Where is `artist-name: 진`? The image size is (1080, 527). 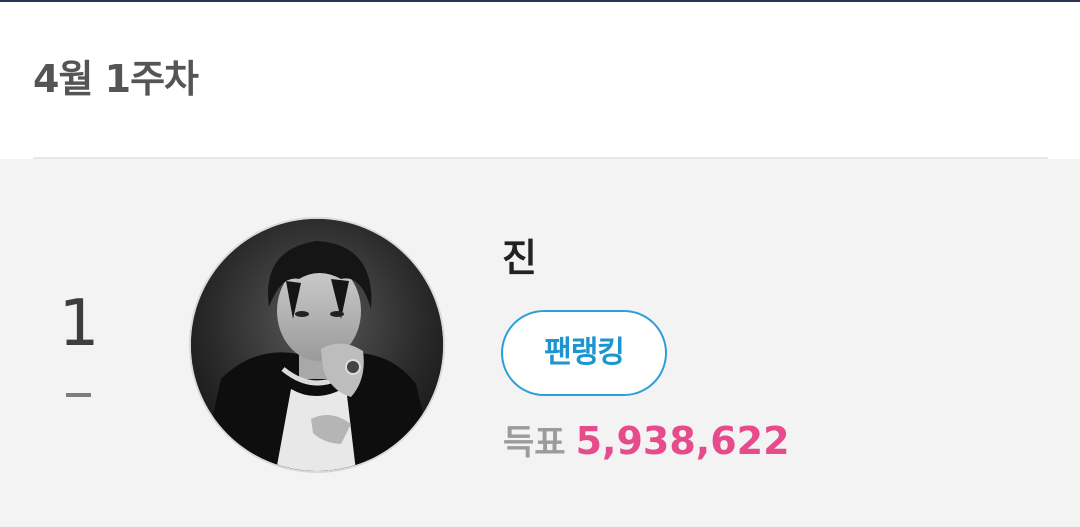 artist-name: 진 is located at coordinates (519, 258).